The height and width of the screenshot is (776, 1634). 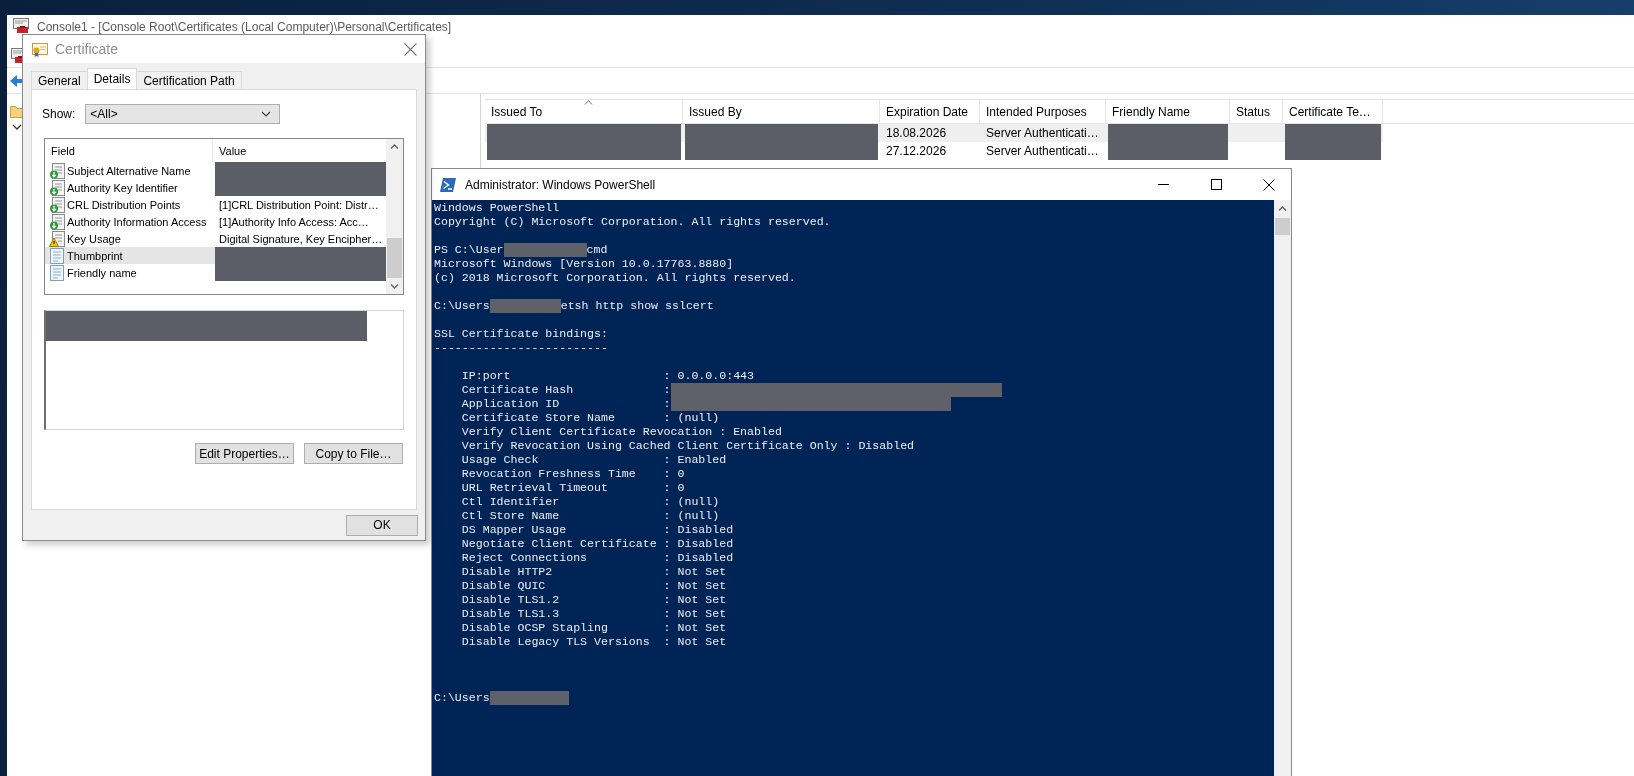 I want to click on column-header: Issued By, so click(x=781, y=111).